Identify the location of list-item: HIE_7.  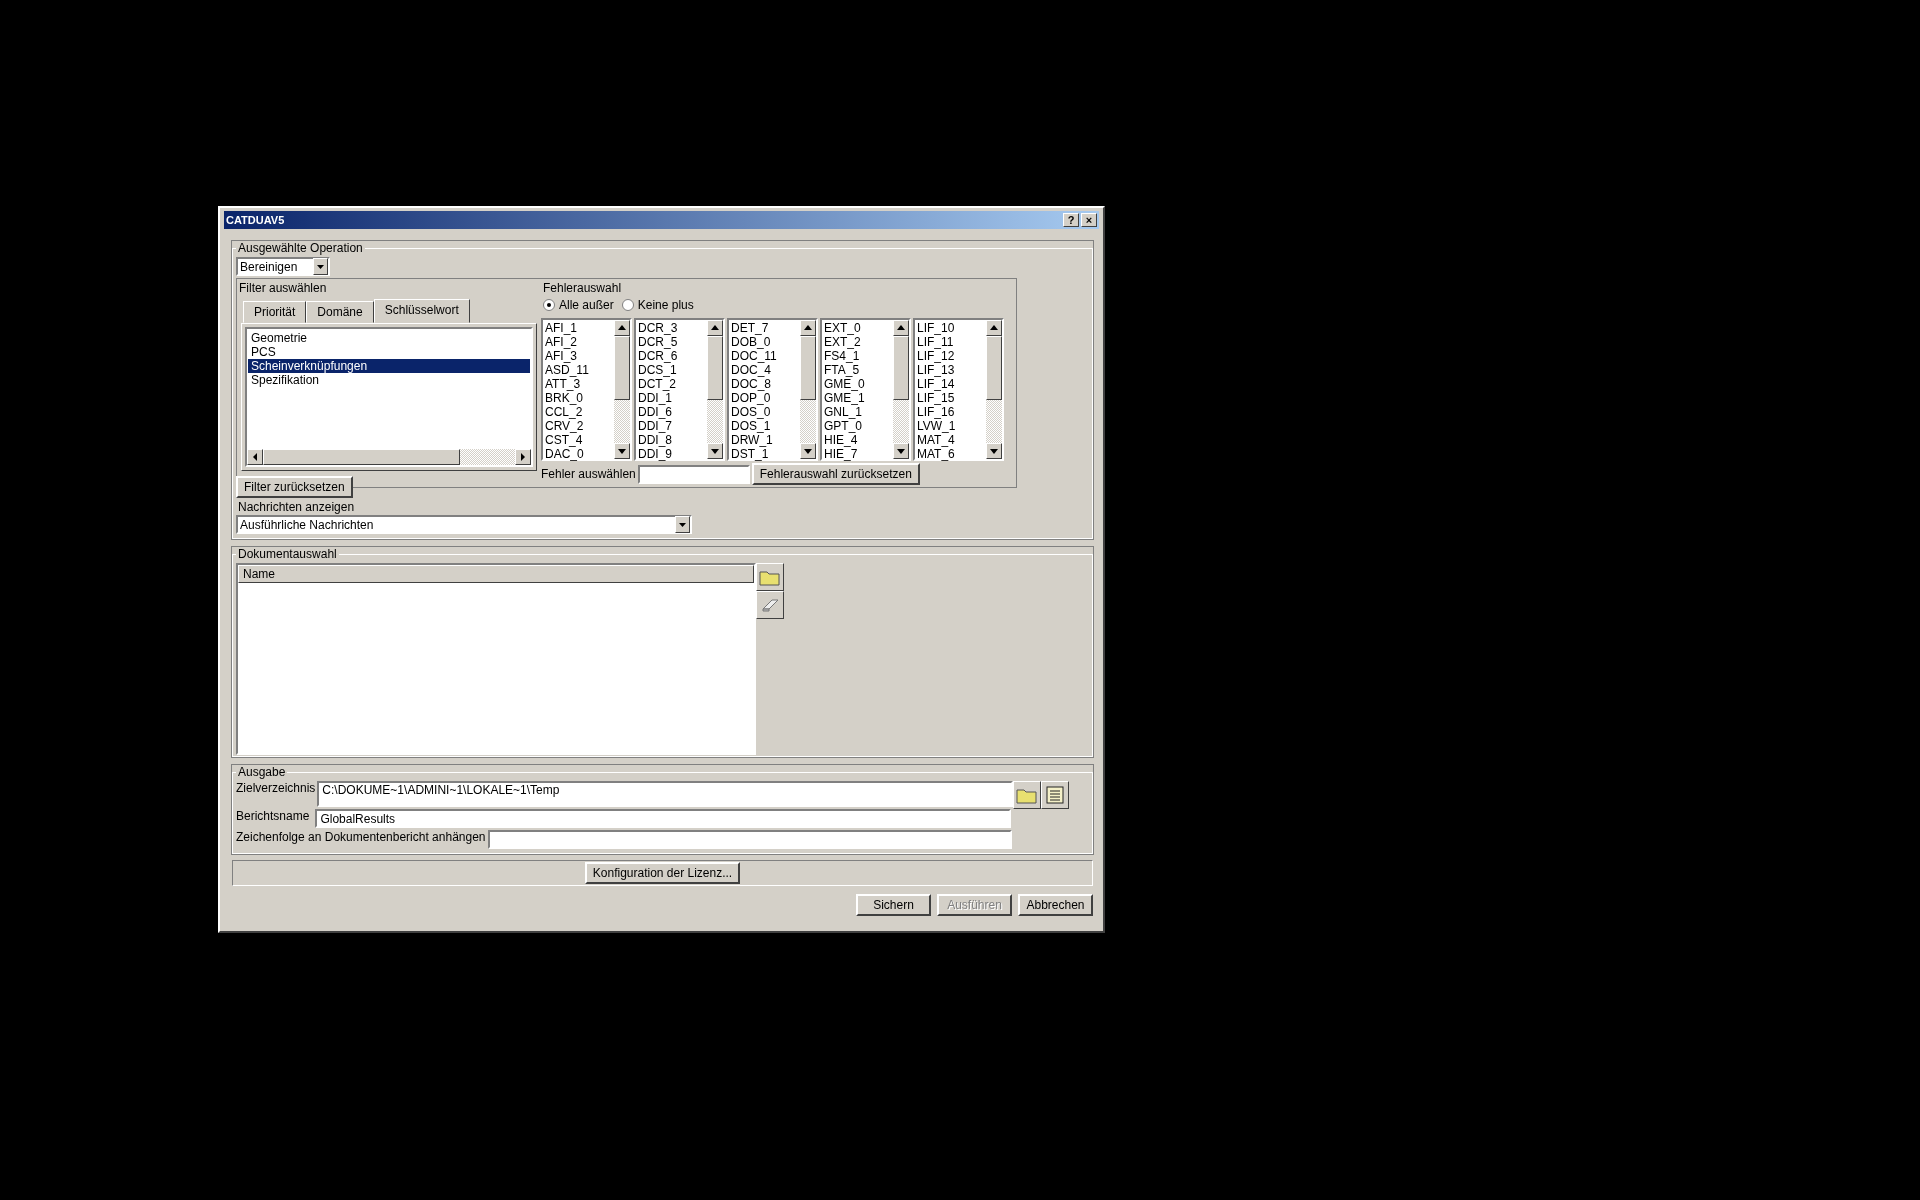
(857, 454).